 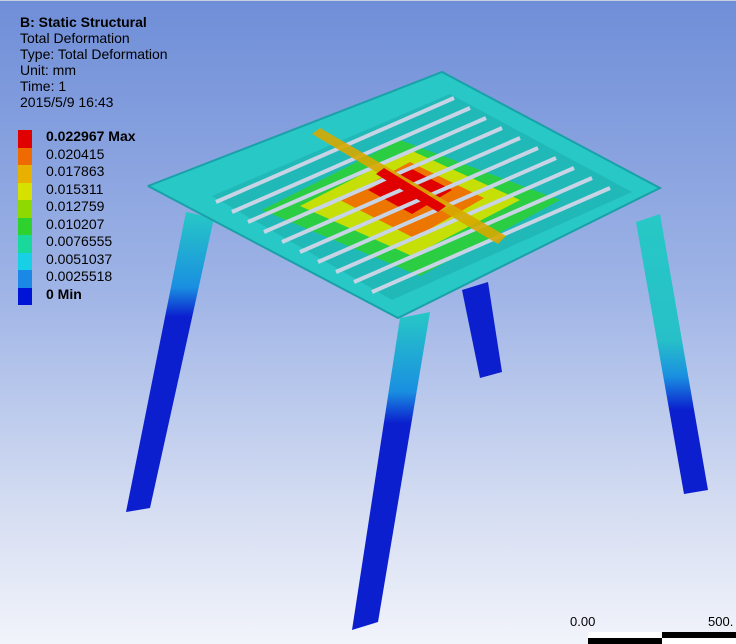 What do you see at coordinates (48, 70) in the screenshot?
I see `result-unit: Unit: mm` at bounding box center [48, 70].